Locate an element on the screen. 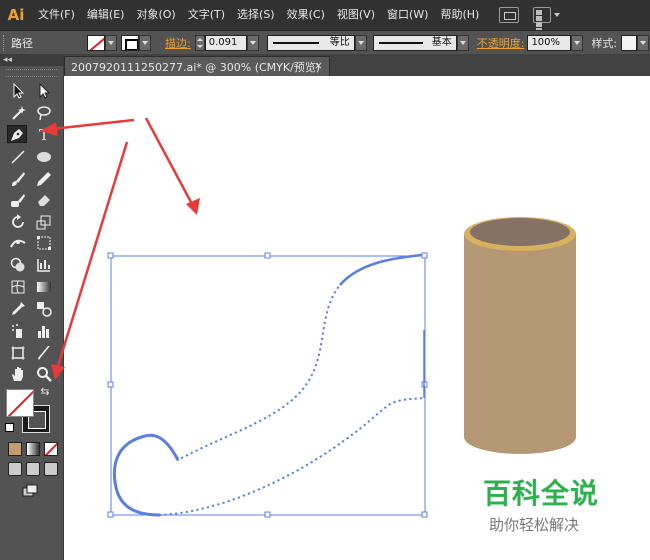  watermark-subtitle: 助你轻松解决 is located at coordinates (534, 525).